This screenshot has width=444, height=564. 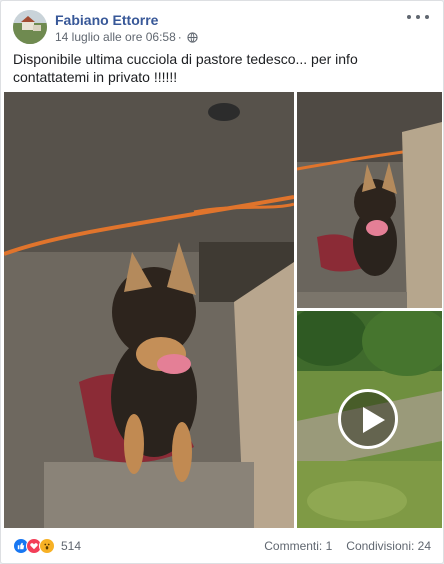 What do you see at coordinates (222, 546) in the screenshot?
I see `post-footer: 514 Commenti: 1 Condivisioni: 24` at bounding box center [222, 546].